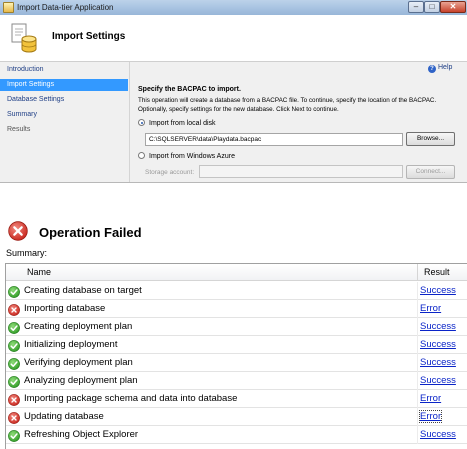 The image size is (467, 449). What do you see at coordinates (90, 232) in the screenshot?
I see `operation-title: Operation Failed` at bounding box center [90, 232].